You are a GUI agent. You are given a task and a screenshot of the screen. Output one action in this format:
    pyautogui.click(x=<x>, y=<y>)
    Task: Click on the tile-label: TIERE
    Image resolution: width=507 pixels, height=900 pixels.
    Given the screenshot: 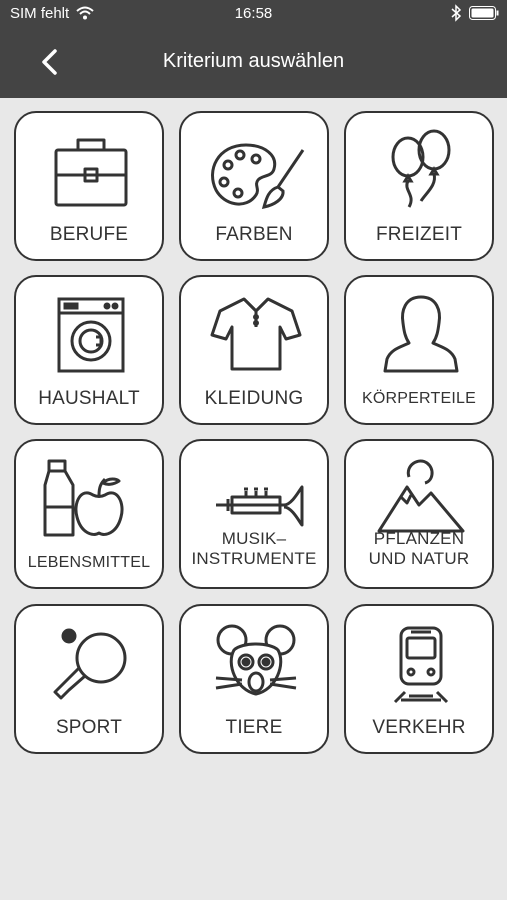 What is the action you would take?
    pyautogui.click(x=254, y=727)
    